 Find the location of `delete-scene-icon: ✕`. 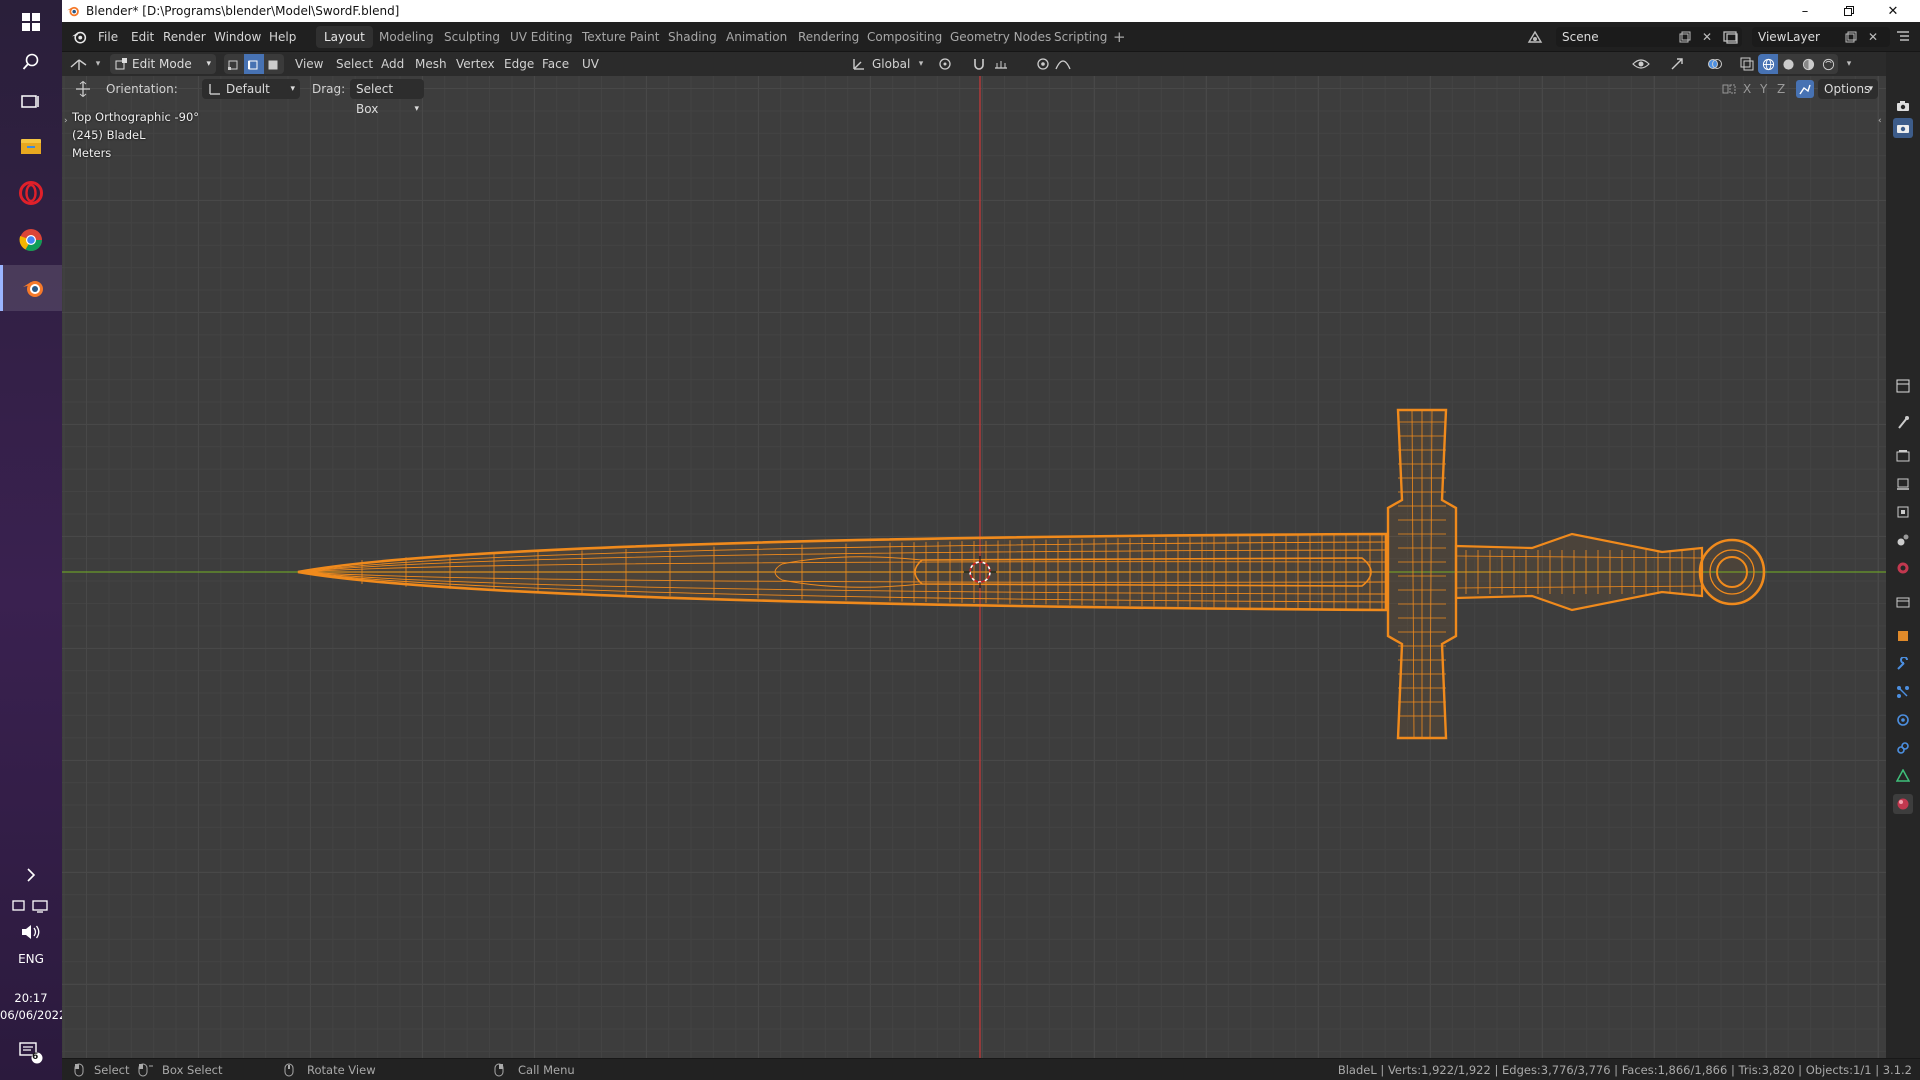

delete-scene-icon: ✕ is located at coordinates (1707, 37).